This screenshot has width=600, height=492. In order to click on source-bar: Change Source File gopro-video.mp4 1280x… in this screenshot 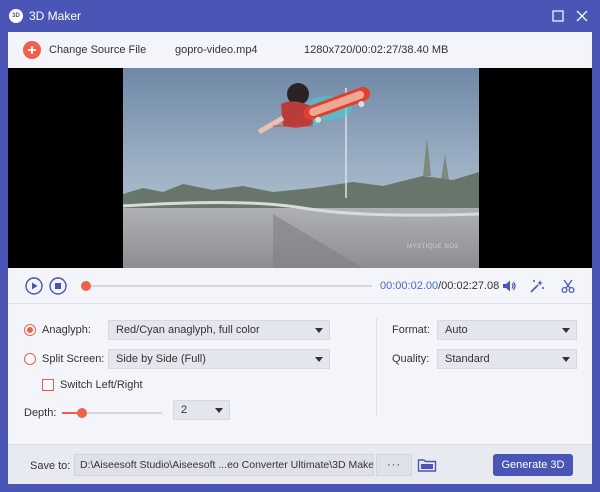, I will do `click(300, 50)`.